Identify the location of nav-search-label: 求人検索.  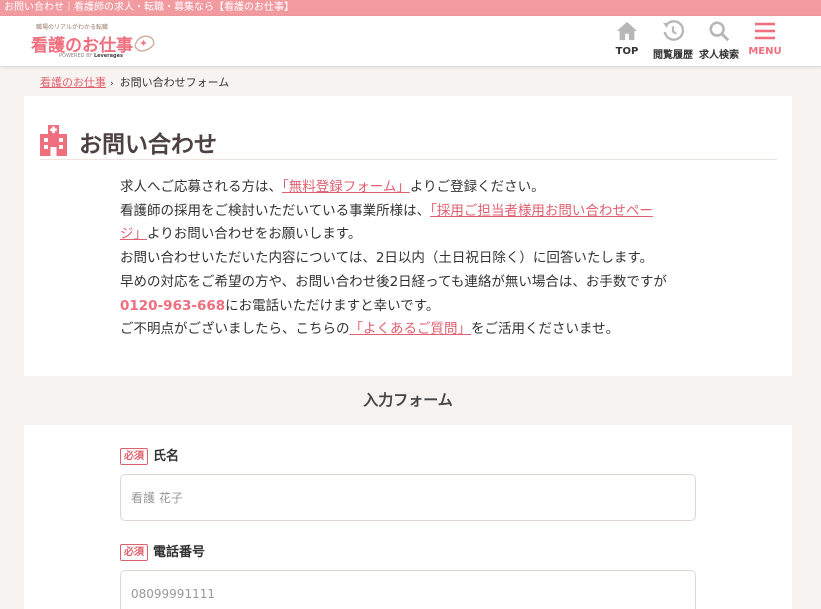
(719, 55).